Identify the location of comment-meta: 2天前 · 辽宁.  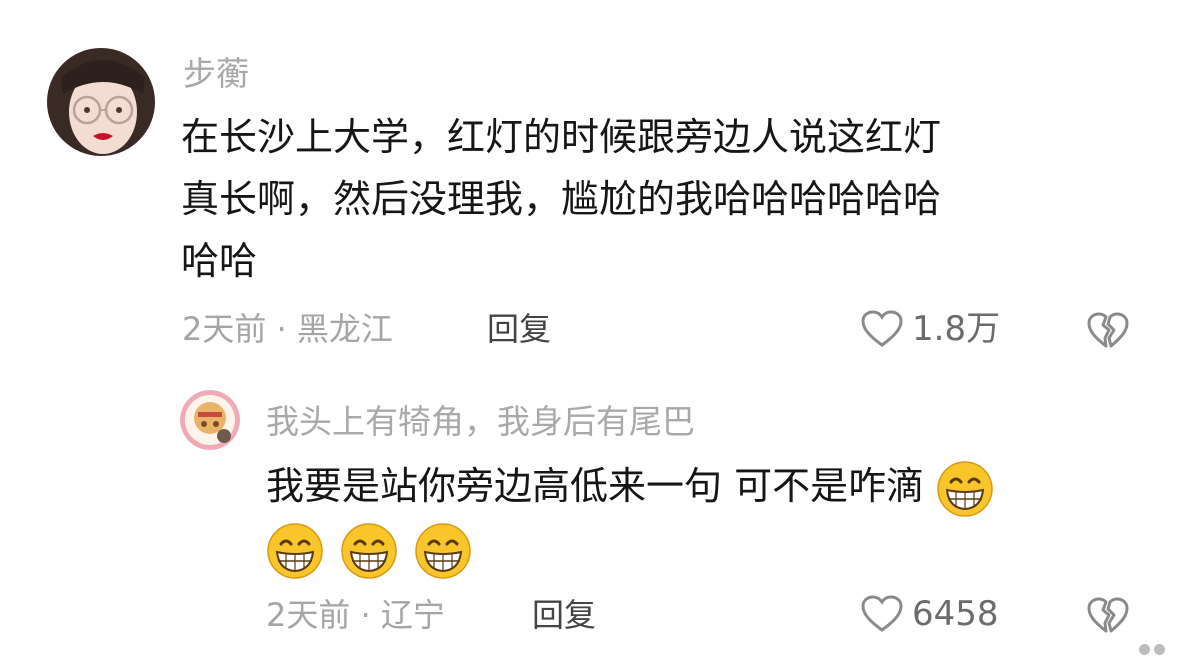
(355, 615).